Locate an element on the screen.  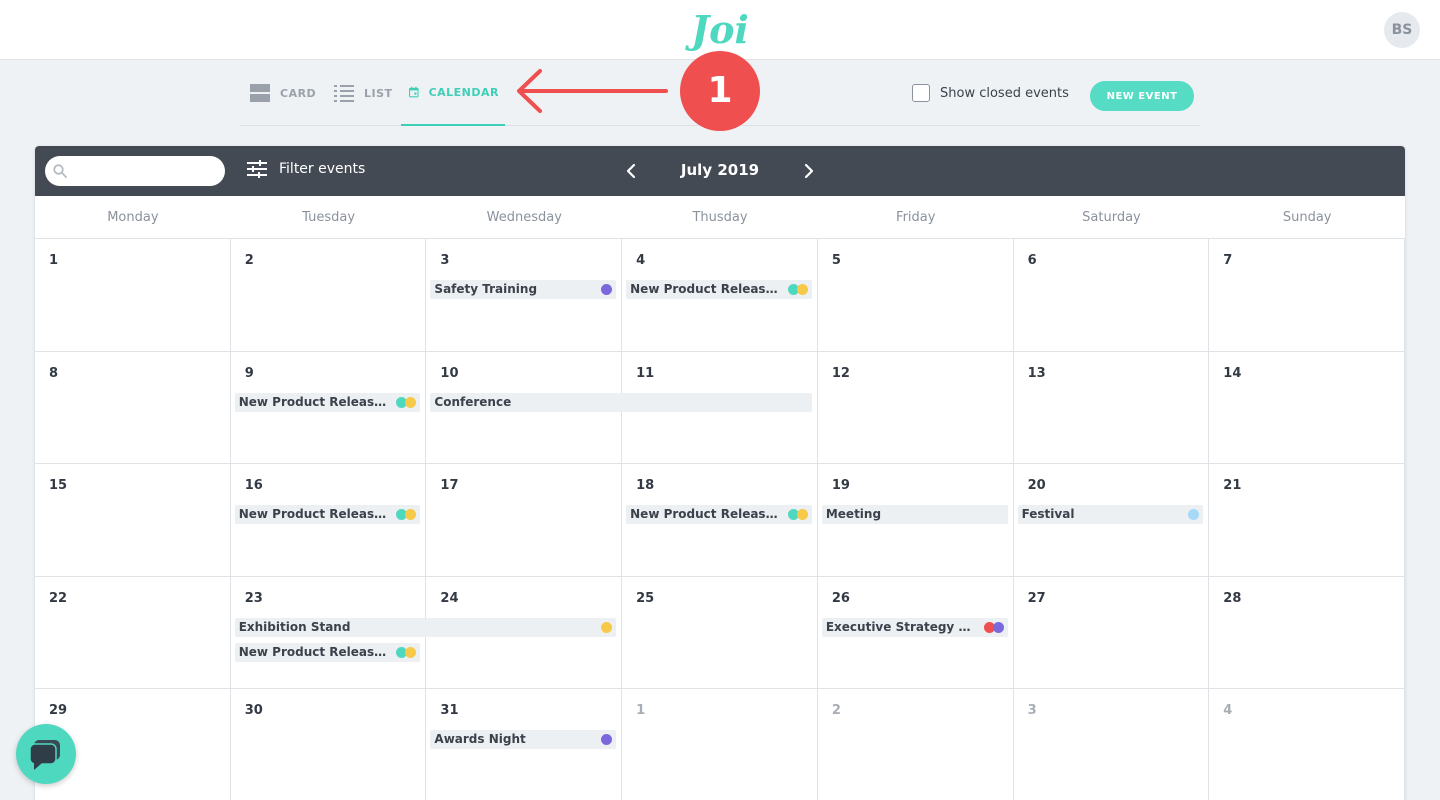
calendar-day-cell: 12 is located at coordinates (915, 408).